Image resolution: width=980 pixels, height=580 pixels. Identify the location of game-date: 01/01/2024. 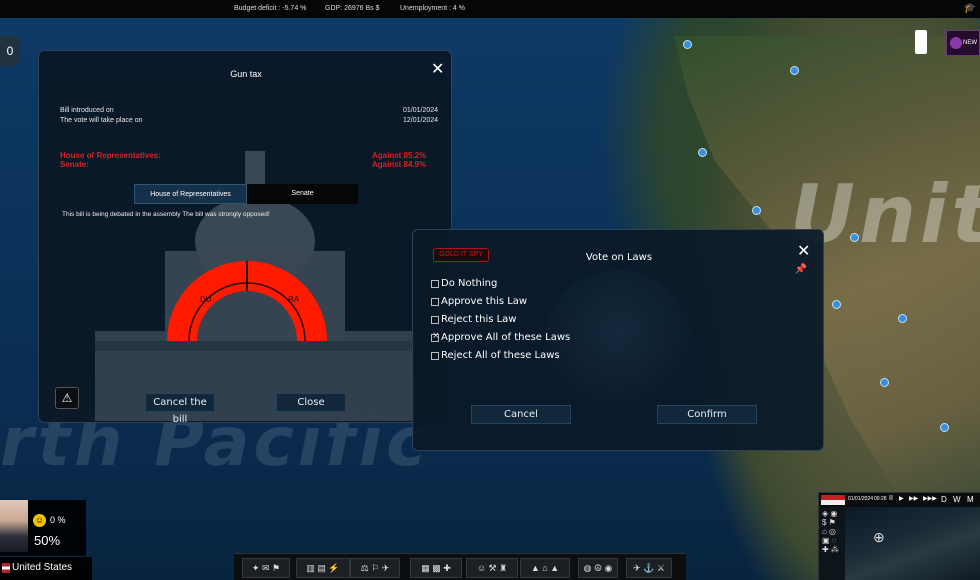
(861, 499).